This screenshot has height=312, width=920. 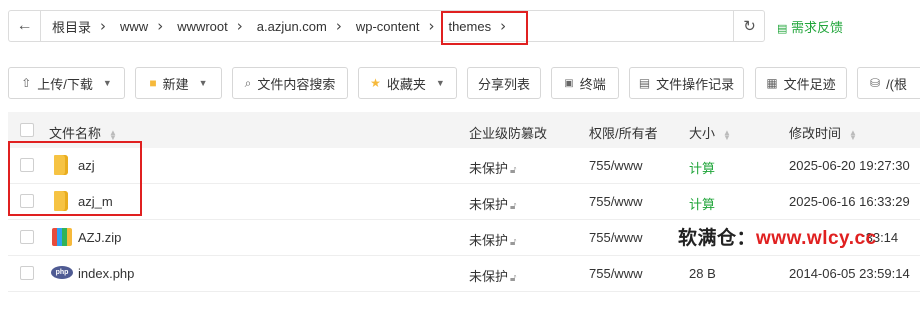 I want to click on modified-time: 2014-06-05 23:59:14, so click(x=849, y=273).